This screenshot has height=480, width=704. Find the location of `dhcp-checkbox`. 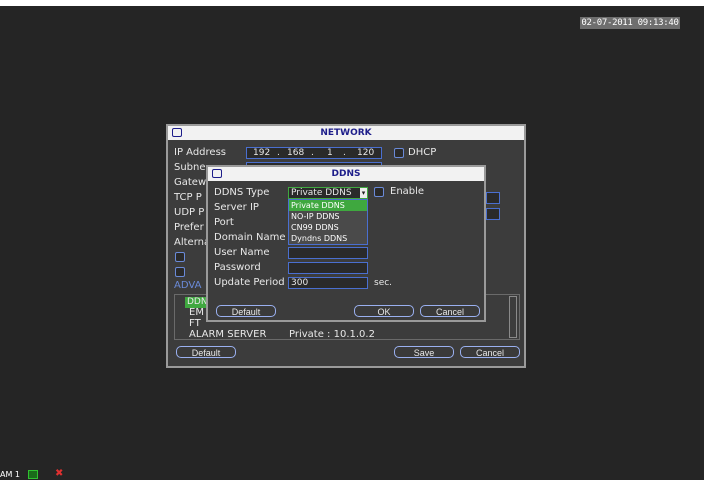

dhcp-checkbox is located at coordinates (399, 153).